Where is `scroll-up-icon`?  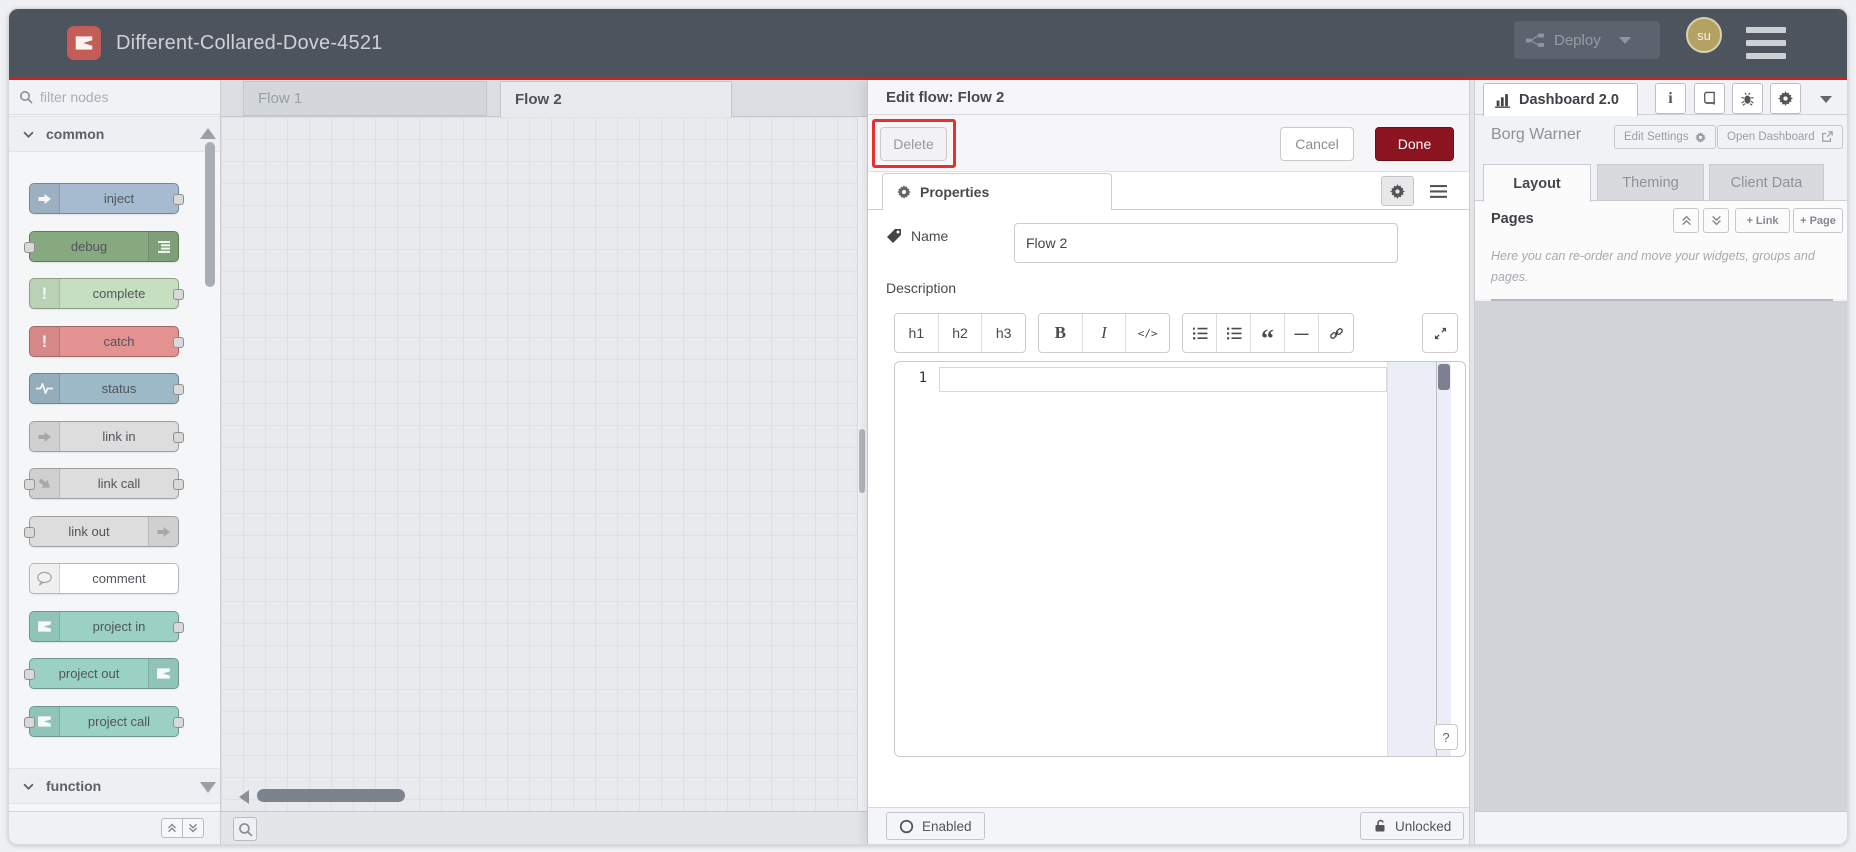 scroll-up-icon is located at coordinates (208, 133).